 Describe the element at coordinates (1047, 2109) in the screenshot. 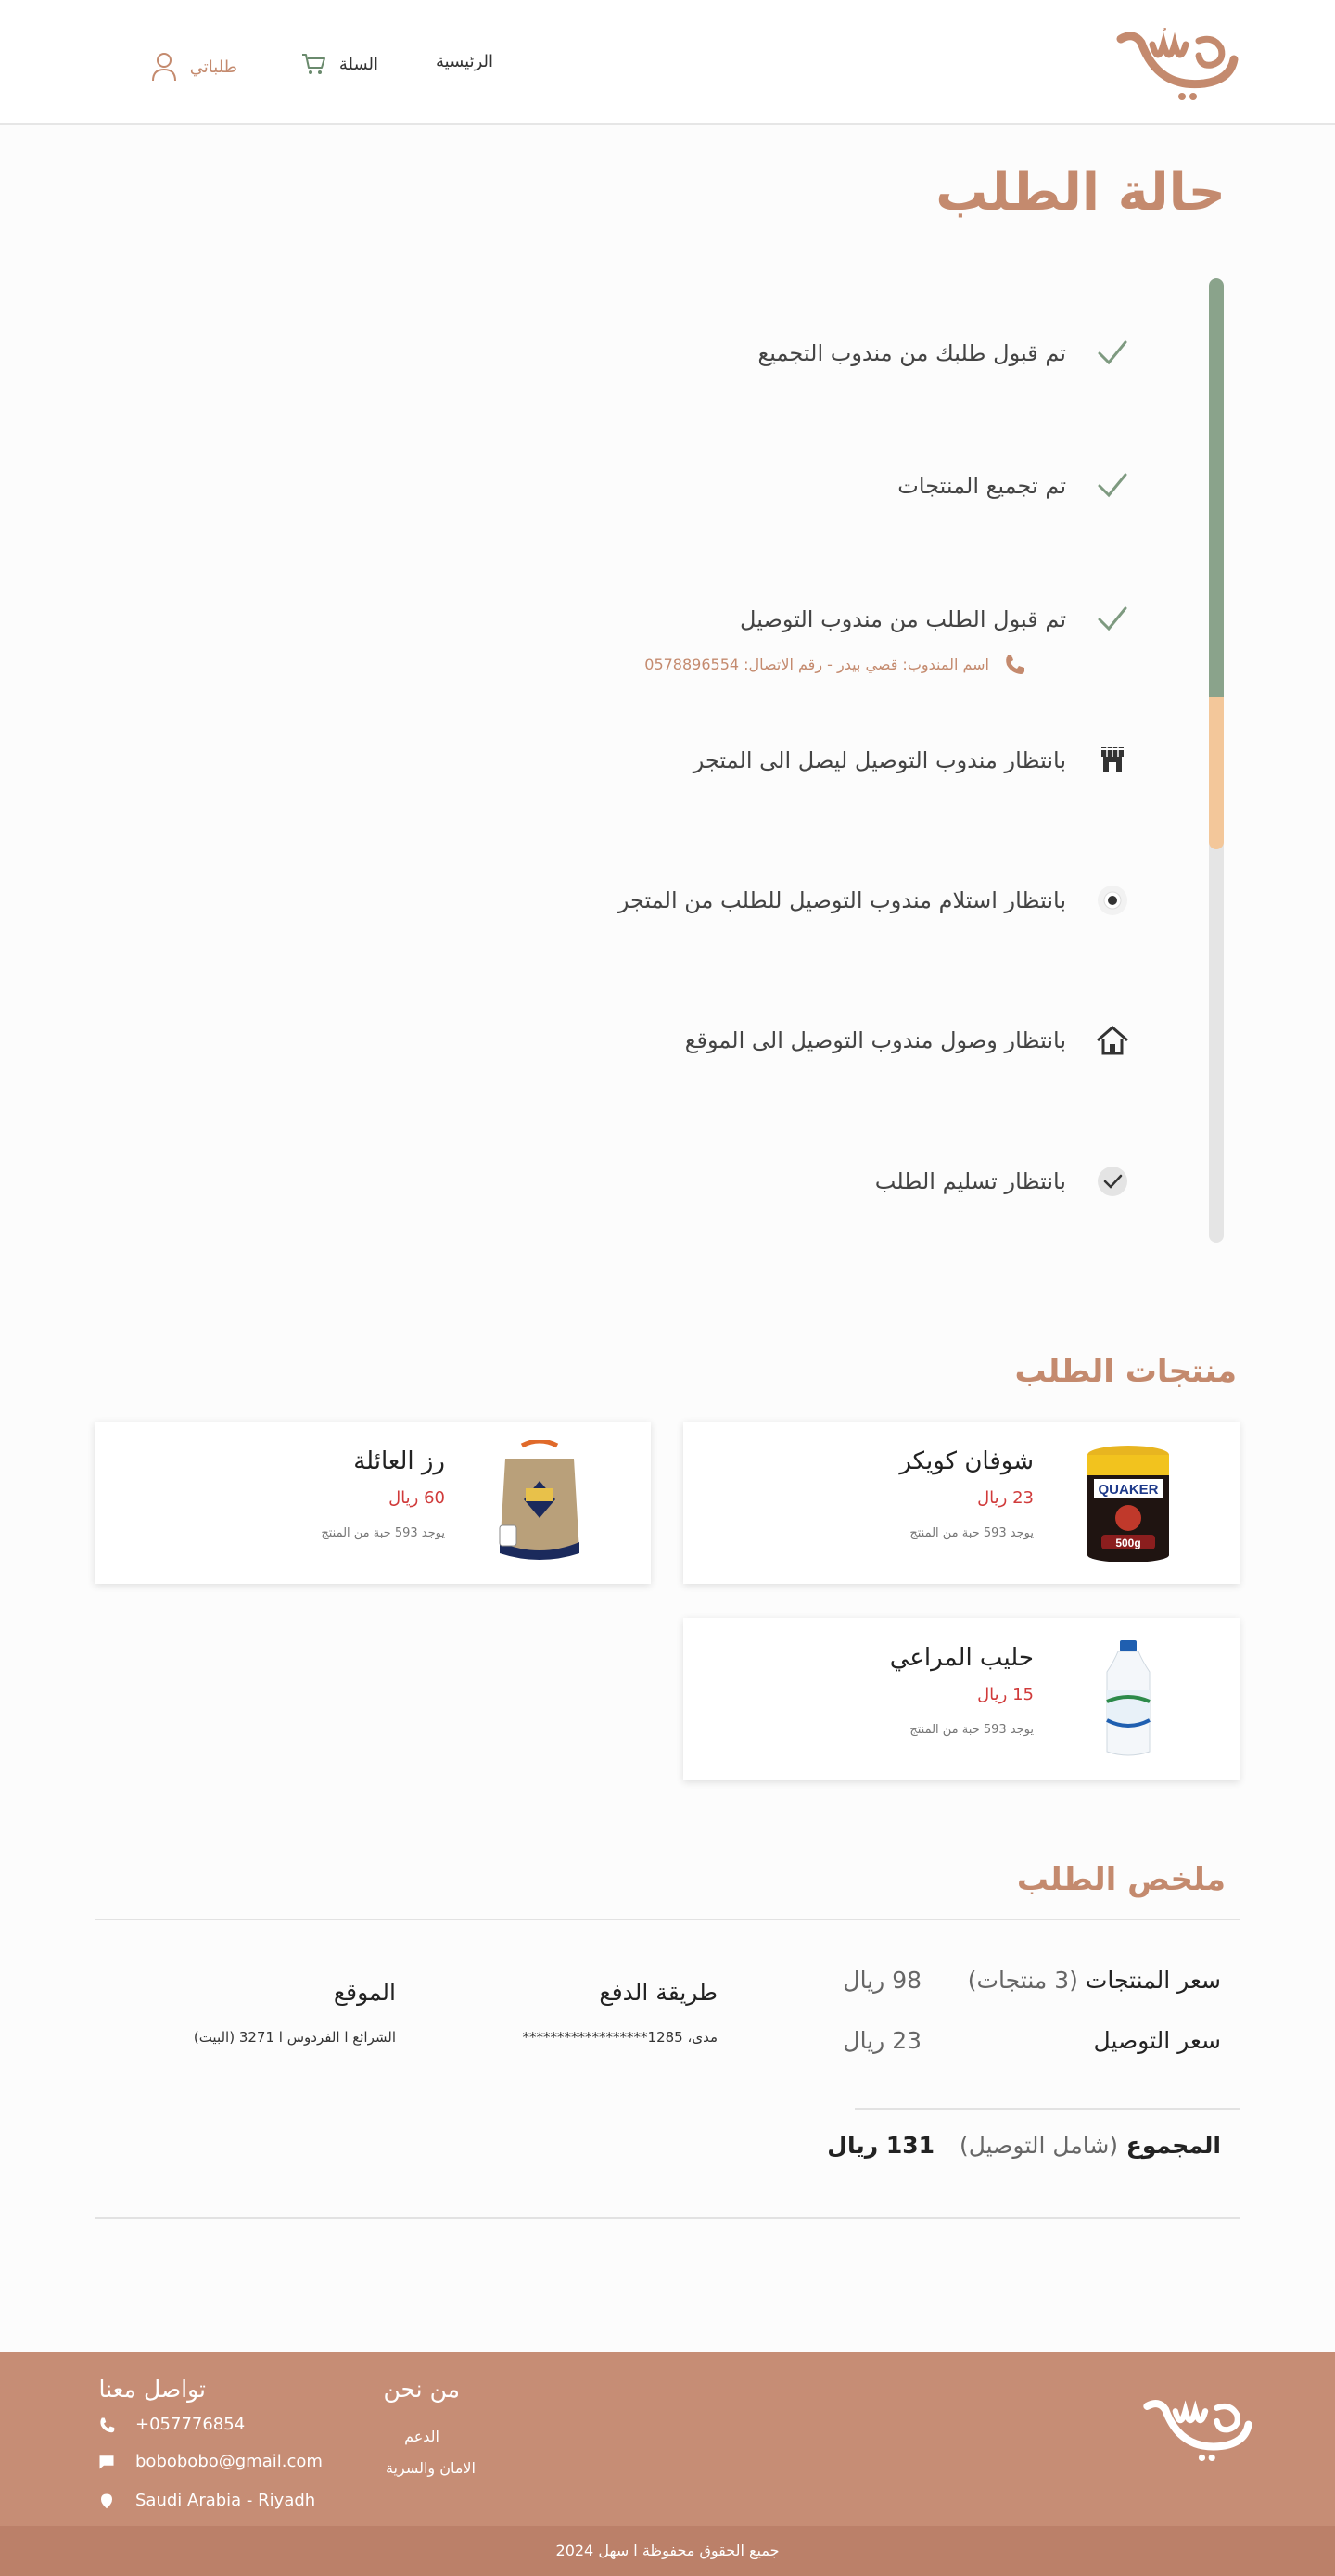

I see `total-divider` at that location.